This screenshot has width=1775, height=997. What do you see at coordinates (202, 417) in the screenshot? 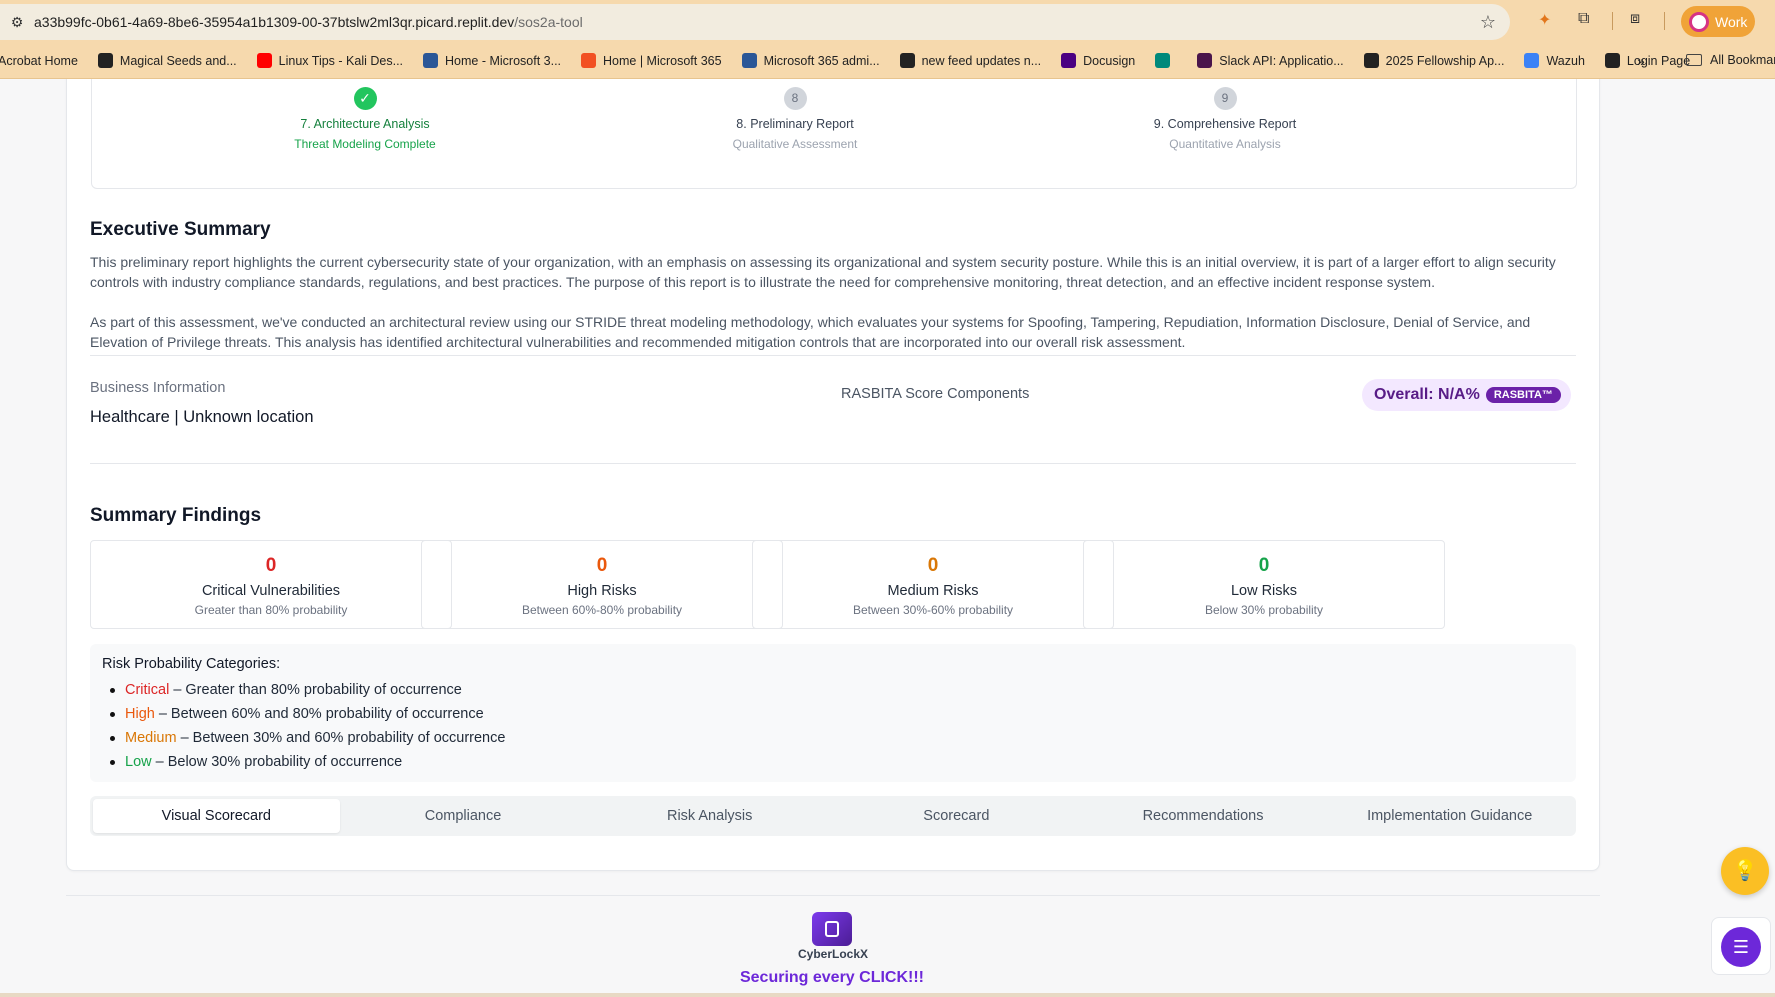
I see `business-info-value: Healthcare | Unknown location` at bounding box center [202, 417].